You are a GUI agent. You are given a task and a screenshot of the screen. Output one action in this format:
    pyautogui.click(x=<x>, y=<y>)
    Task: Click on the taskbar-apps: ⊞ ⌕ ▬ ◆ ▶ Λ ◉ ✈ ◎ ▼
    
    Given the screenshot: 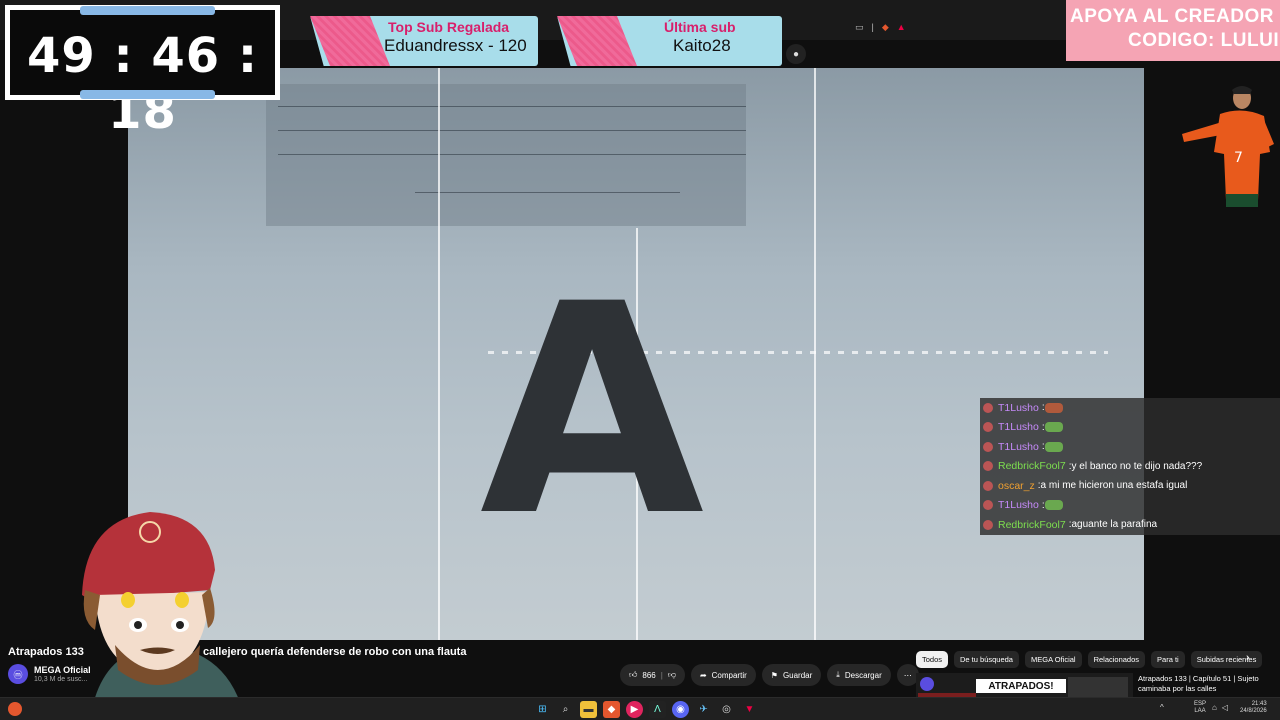 What is the action you would take?
    pyautogui.click(x=646, y=709)
    